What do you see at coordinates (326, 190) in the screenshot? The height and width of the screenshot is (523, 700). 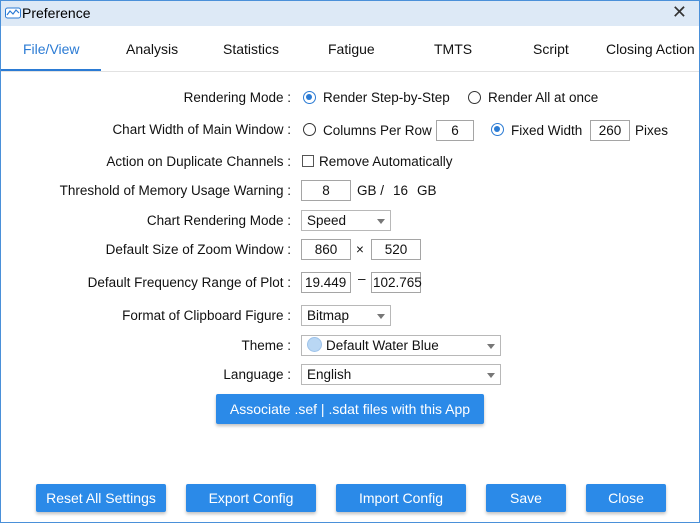 I see `memory-threshold-input: 8` at bounding box center [326, 190].